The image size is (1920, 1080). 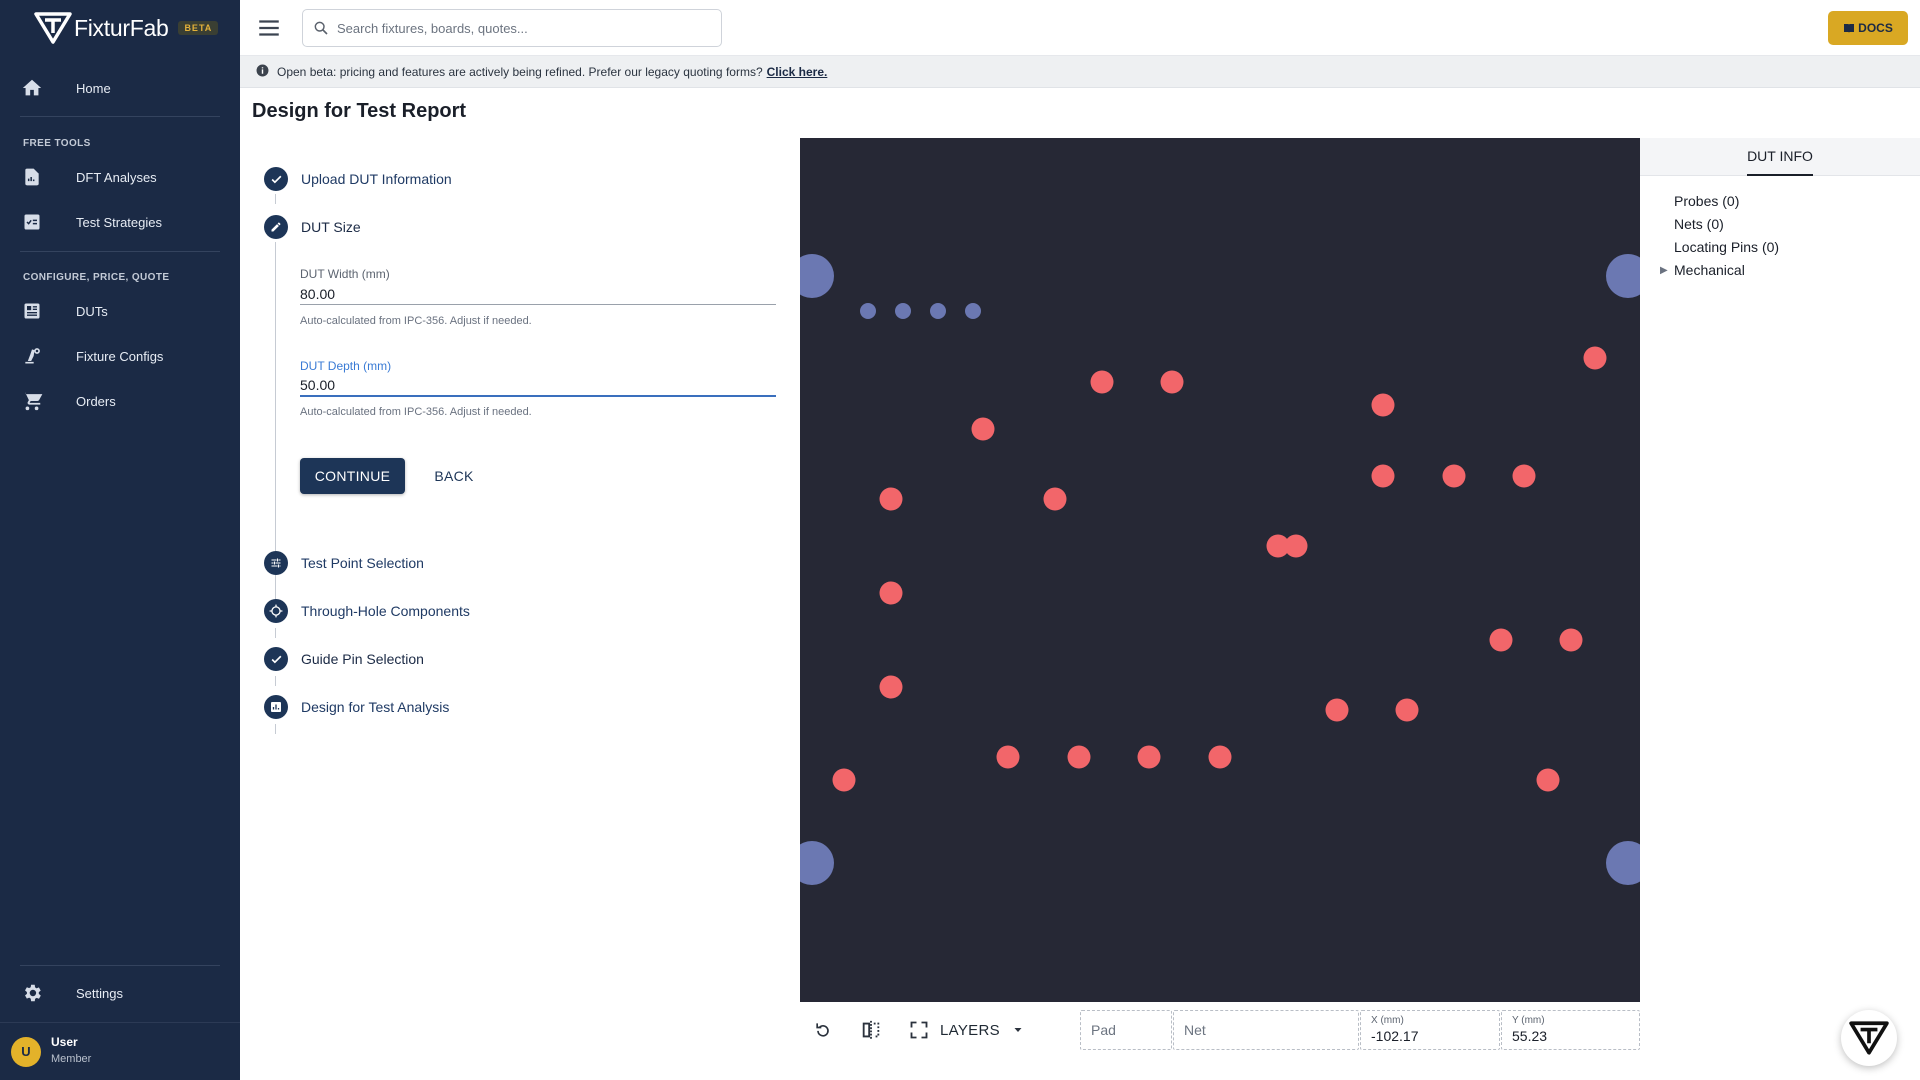 I want to click on rotate-button, so click(x=823, y=1030).